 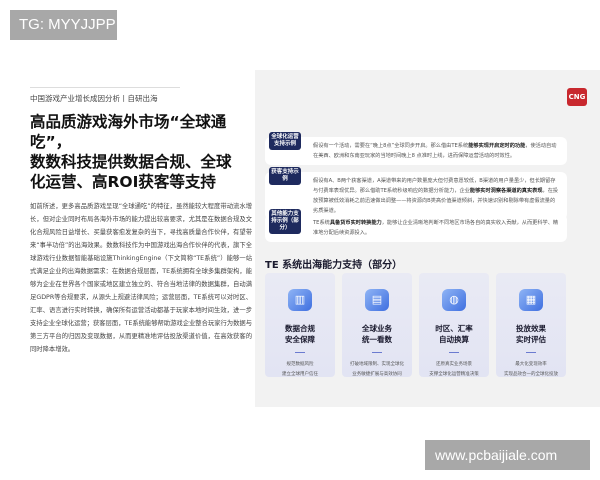 I want to click on report-icon: ▦, so click(x=531, y=300).